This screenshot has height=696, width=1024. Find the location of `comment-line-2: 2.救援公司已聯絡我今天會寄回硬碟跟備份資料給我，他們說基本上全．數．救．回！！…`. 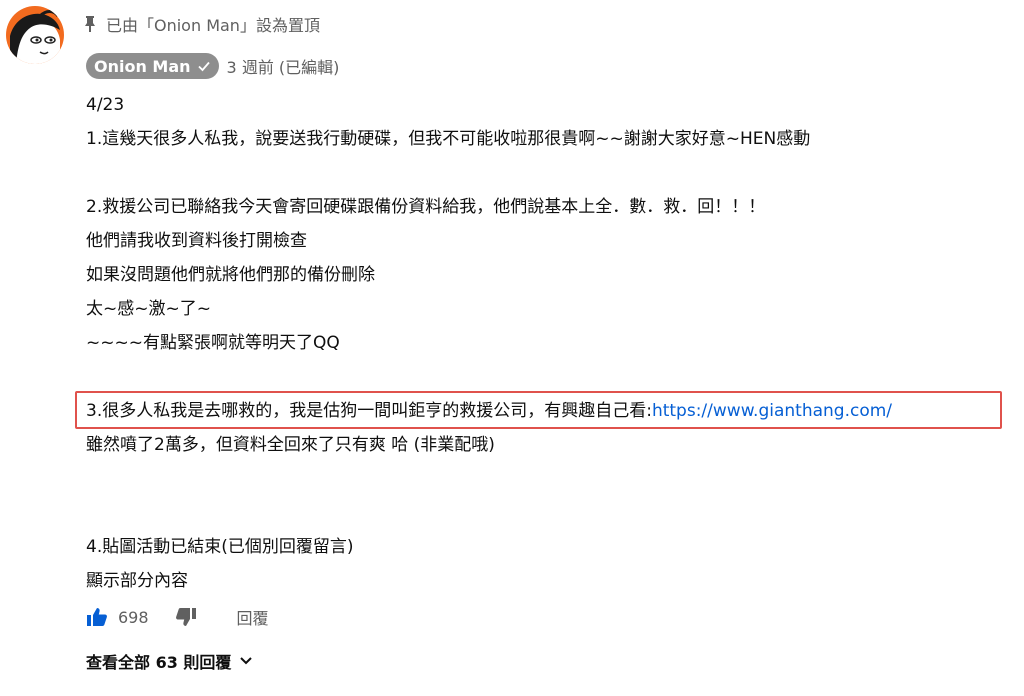

comment-line-2: 2.救援公司已聯絡我今天會寄回硬碟跟備份資料給我，他們說基本上全．數．救．回！！… is located at coordinates (426, 207).